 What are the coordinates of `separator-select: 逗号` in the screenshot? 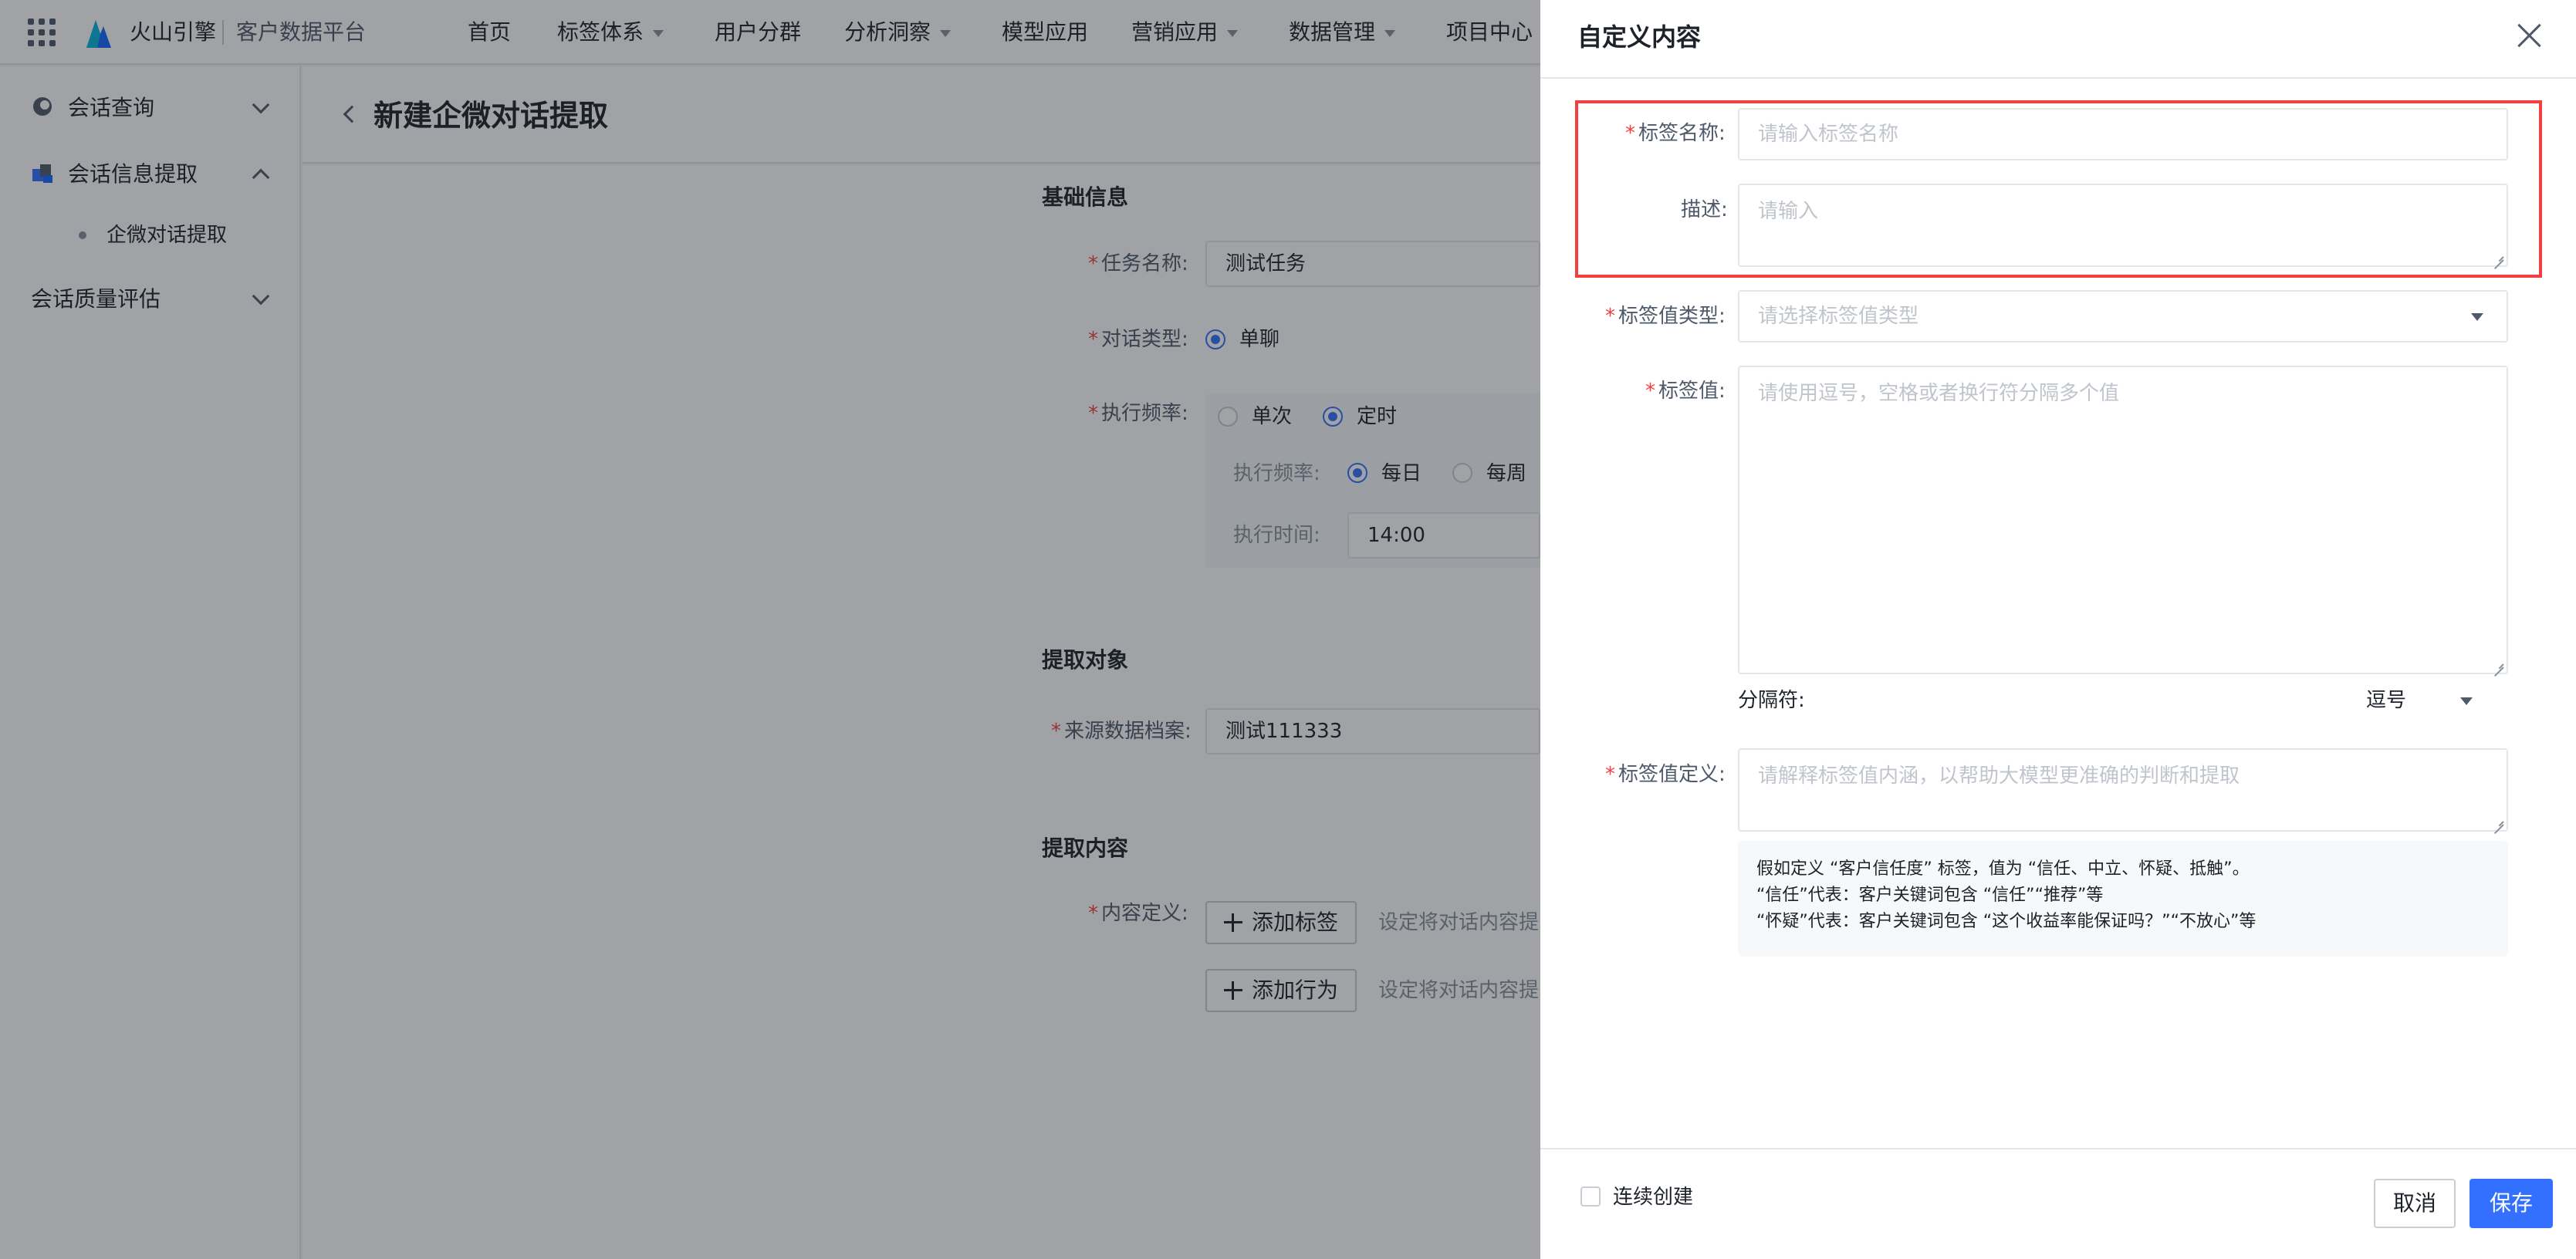 It's located at (2429, 701).